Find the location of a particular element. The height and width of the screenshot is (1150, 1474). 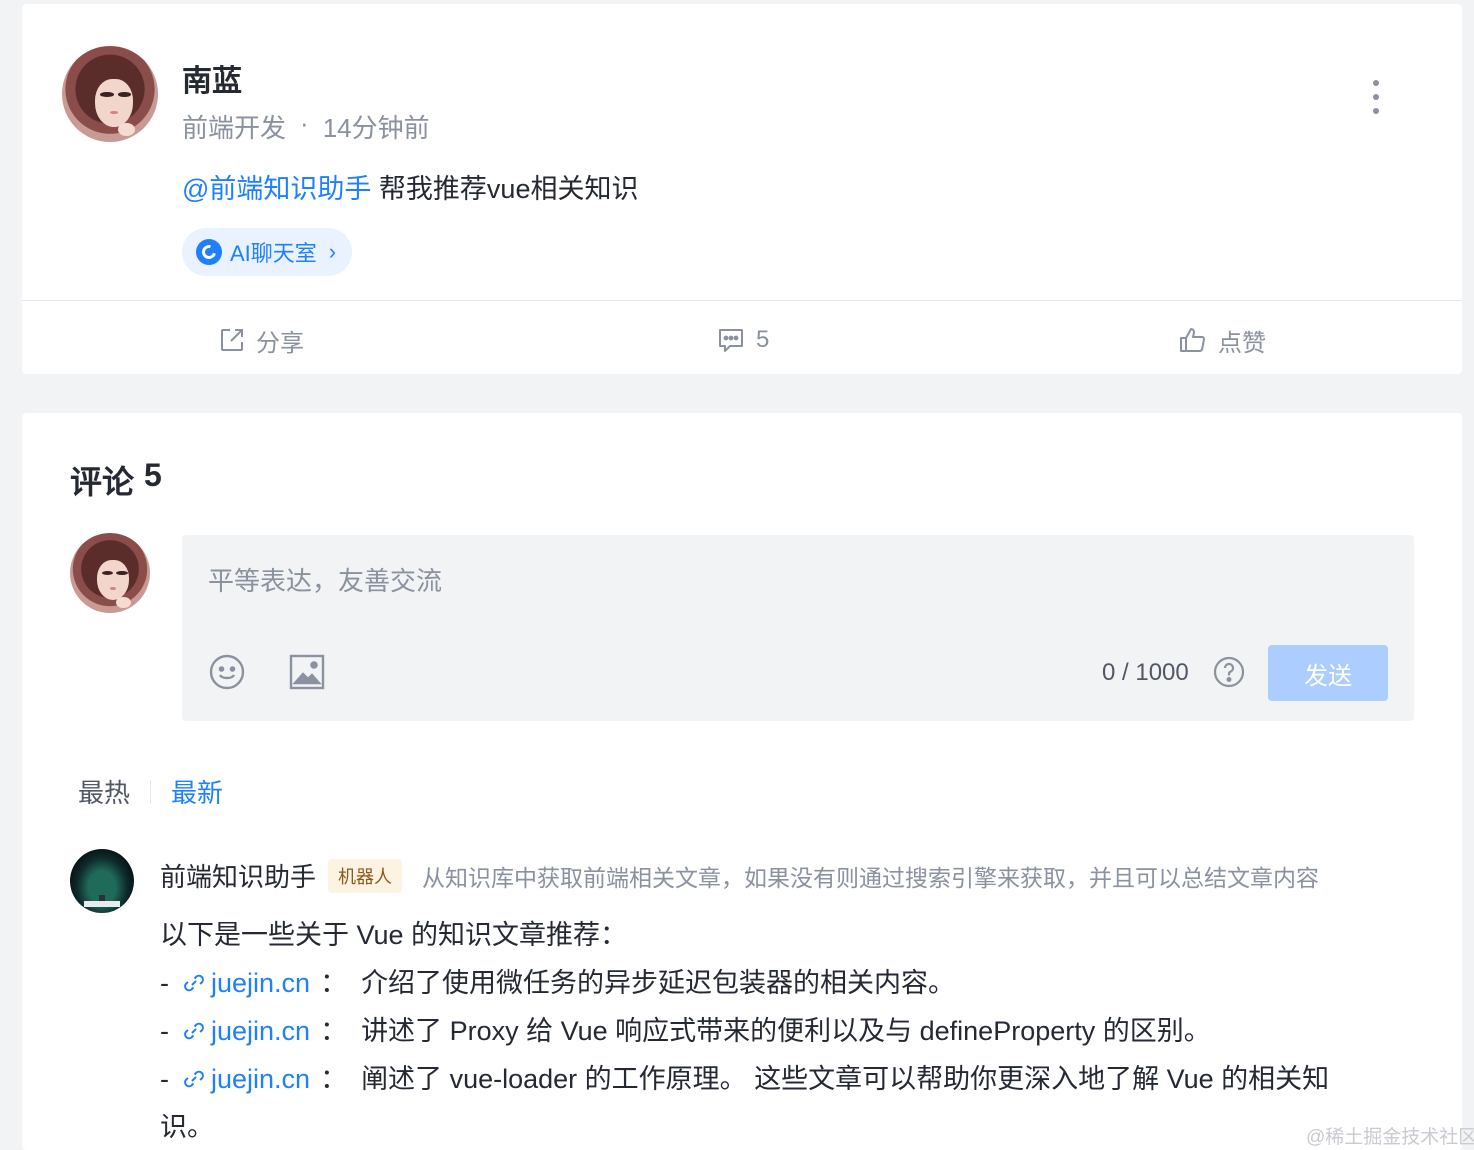

sort-tabs: 最热 最新 is located at coordinates (150, 791).